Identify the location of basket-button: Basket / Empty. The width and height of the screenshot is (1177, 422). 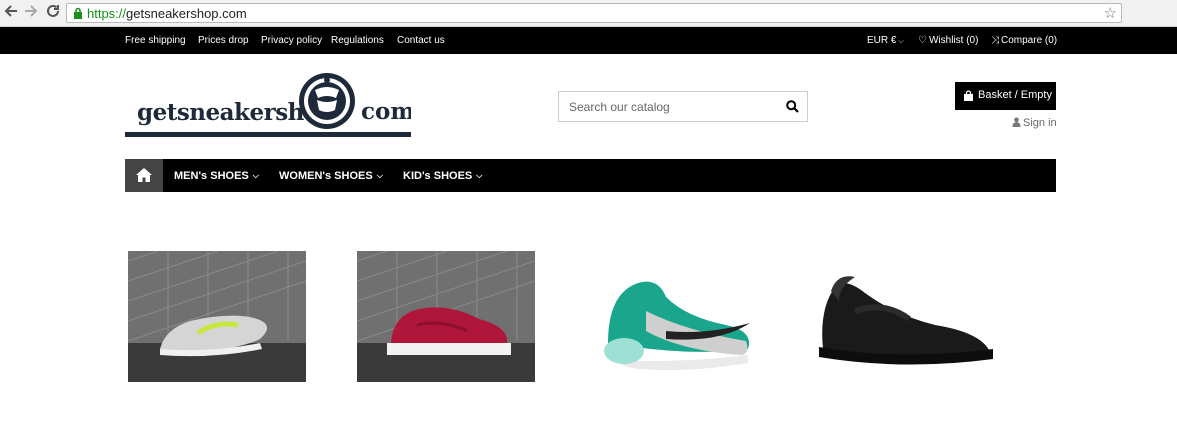
(1005, 96).